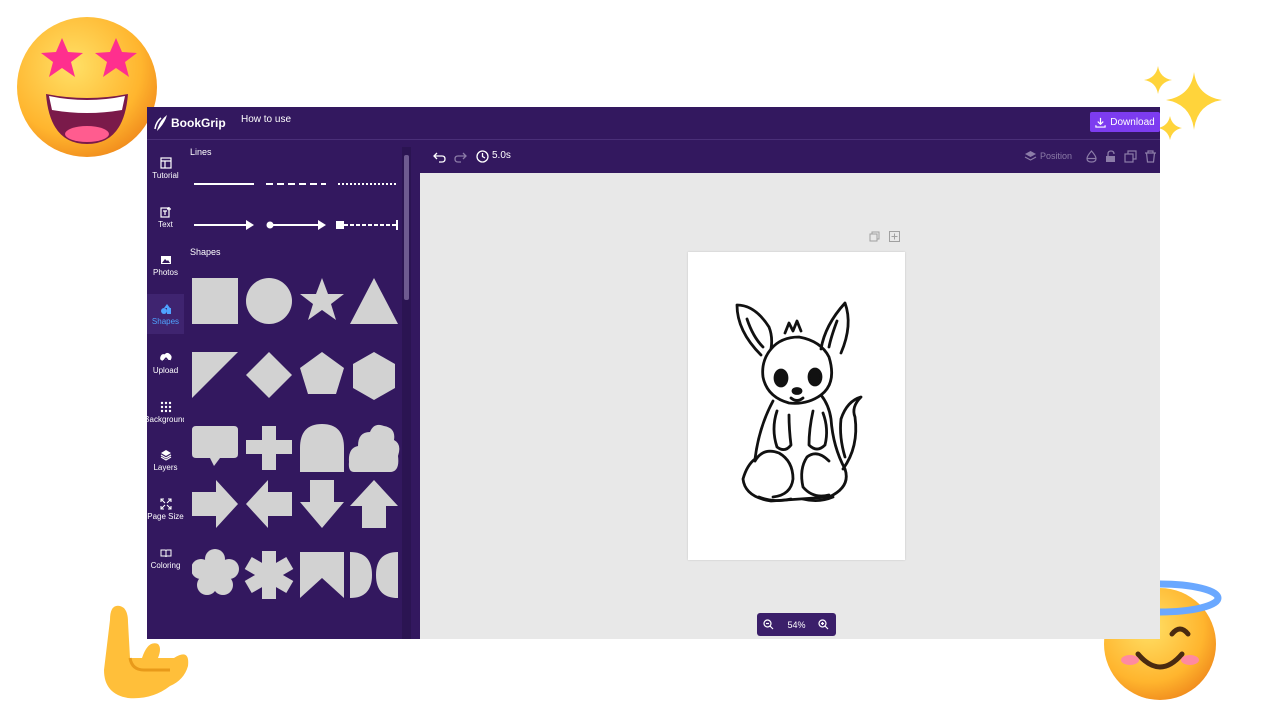 This screenshot has width=1280, height=720. Describe the element at coordinates (322, 575) in the screenshot. I see `shape-bookmark` at that location.